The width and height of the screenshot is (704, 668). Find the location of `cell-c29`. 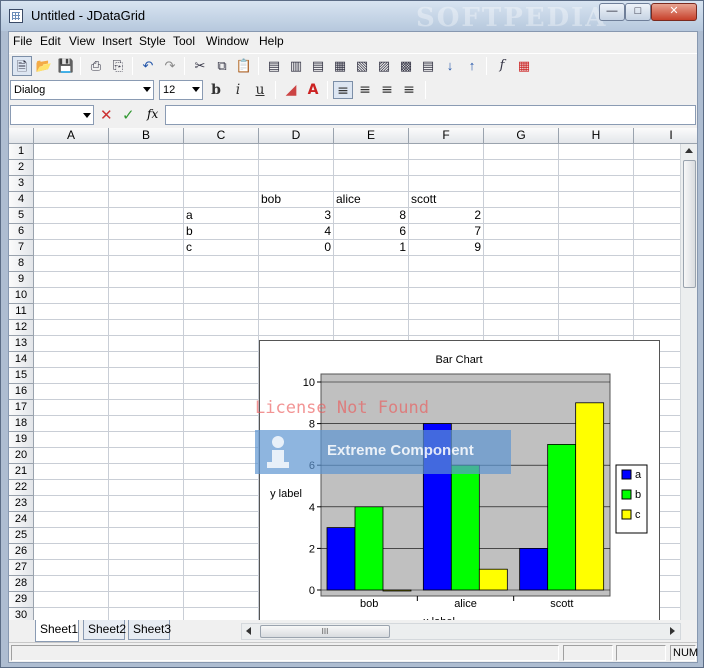

cell-c29 is located at coordinates (221, 600).